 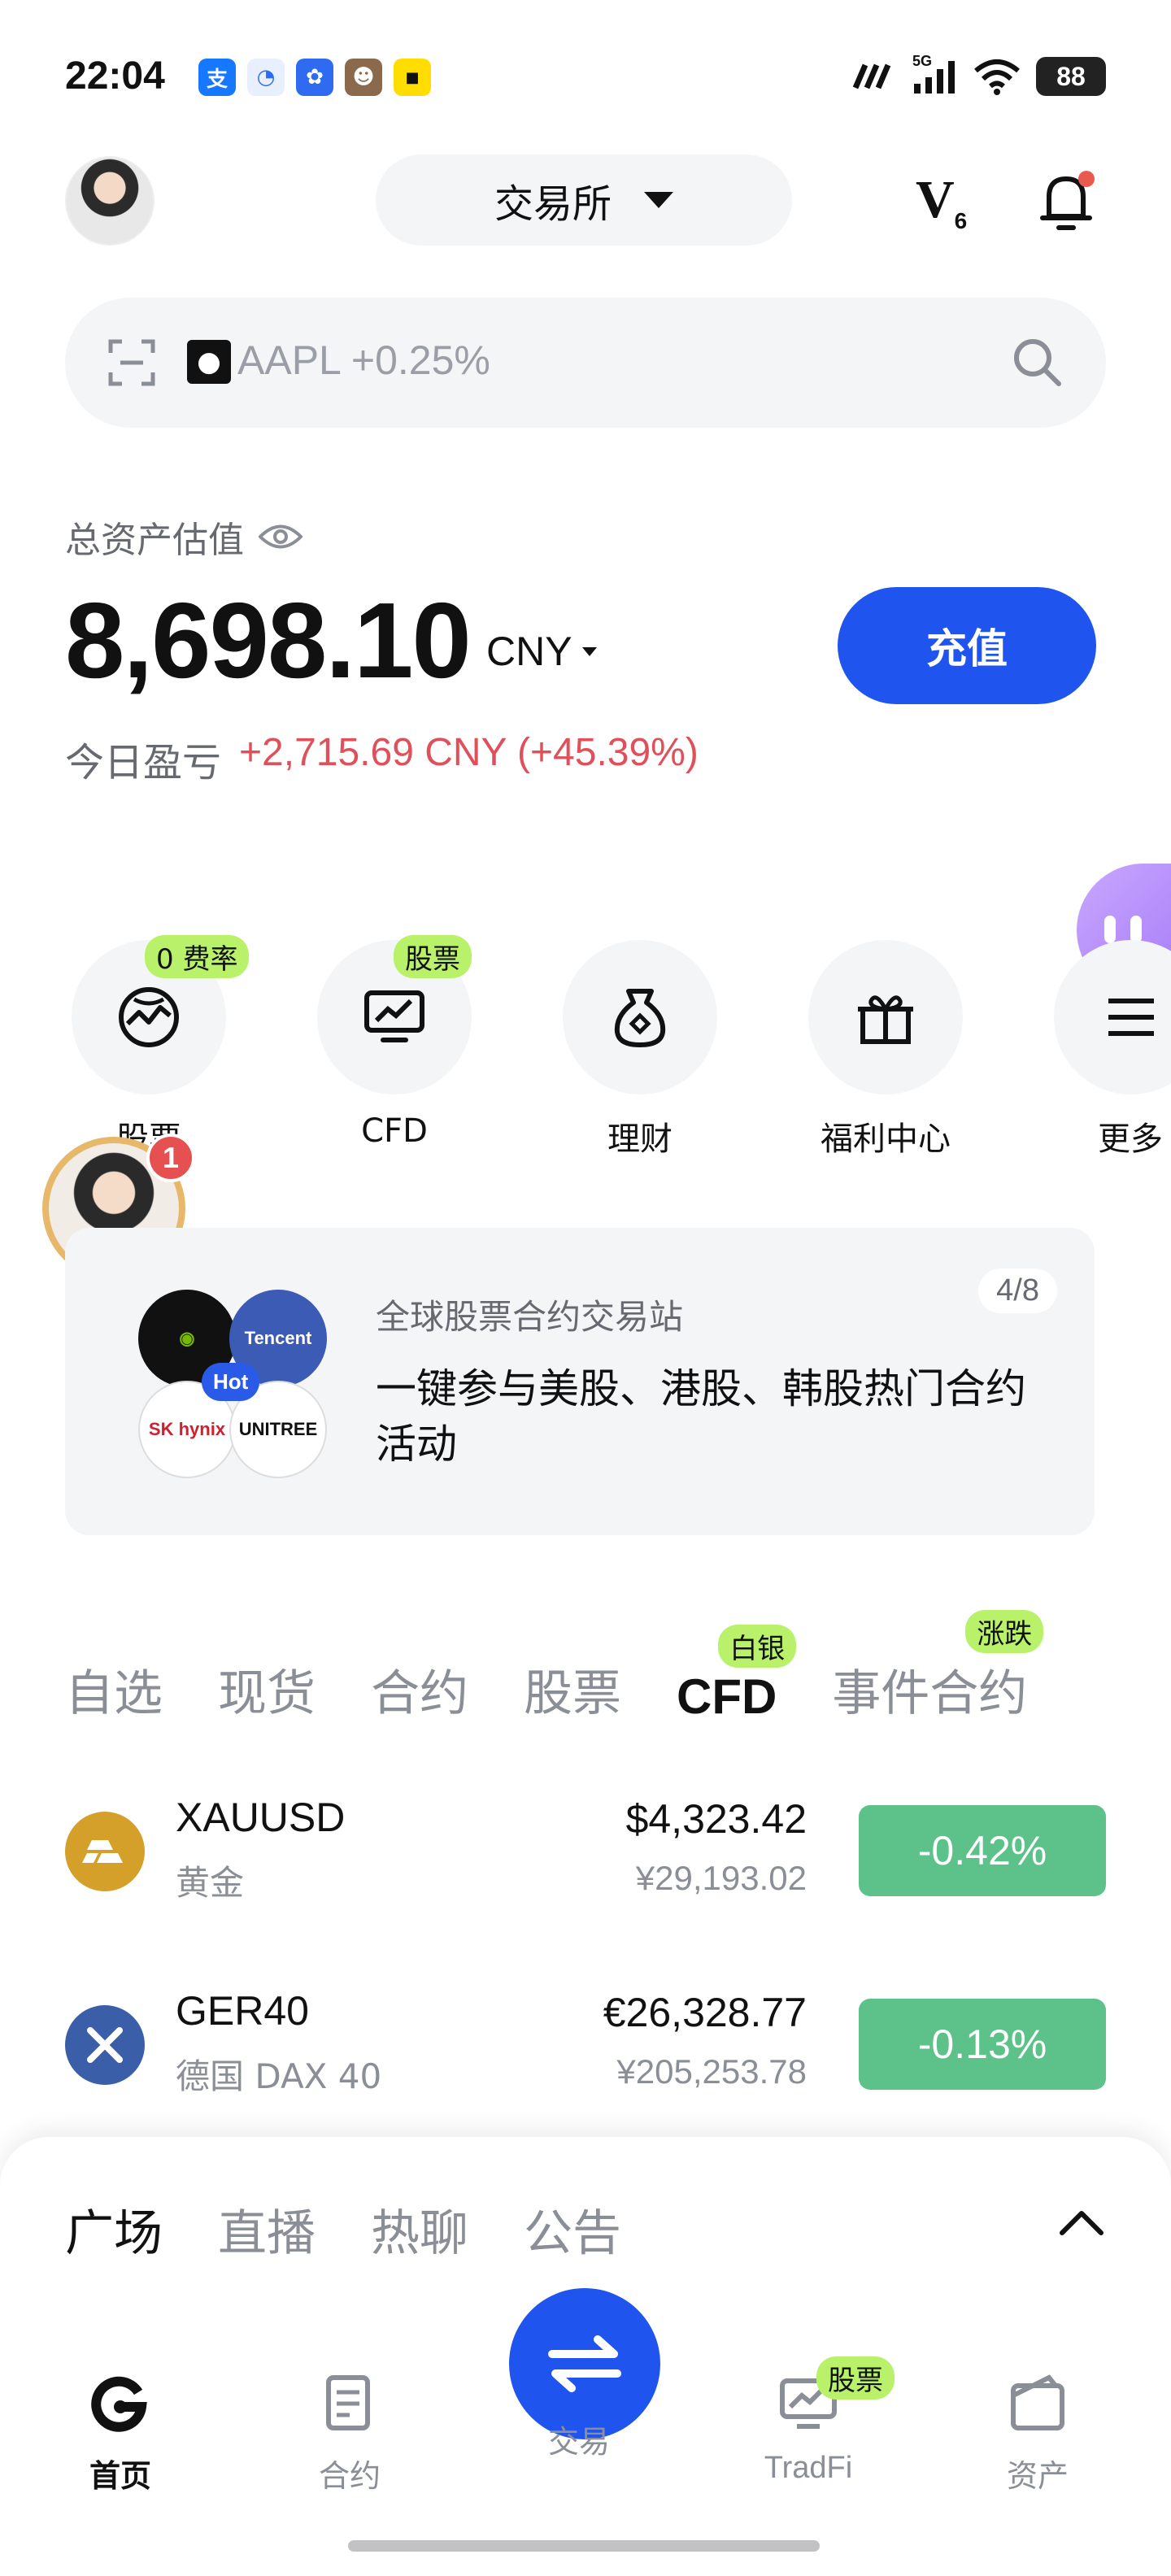 I want to click on tab-label: 现货, so click(x=267, y=1694).